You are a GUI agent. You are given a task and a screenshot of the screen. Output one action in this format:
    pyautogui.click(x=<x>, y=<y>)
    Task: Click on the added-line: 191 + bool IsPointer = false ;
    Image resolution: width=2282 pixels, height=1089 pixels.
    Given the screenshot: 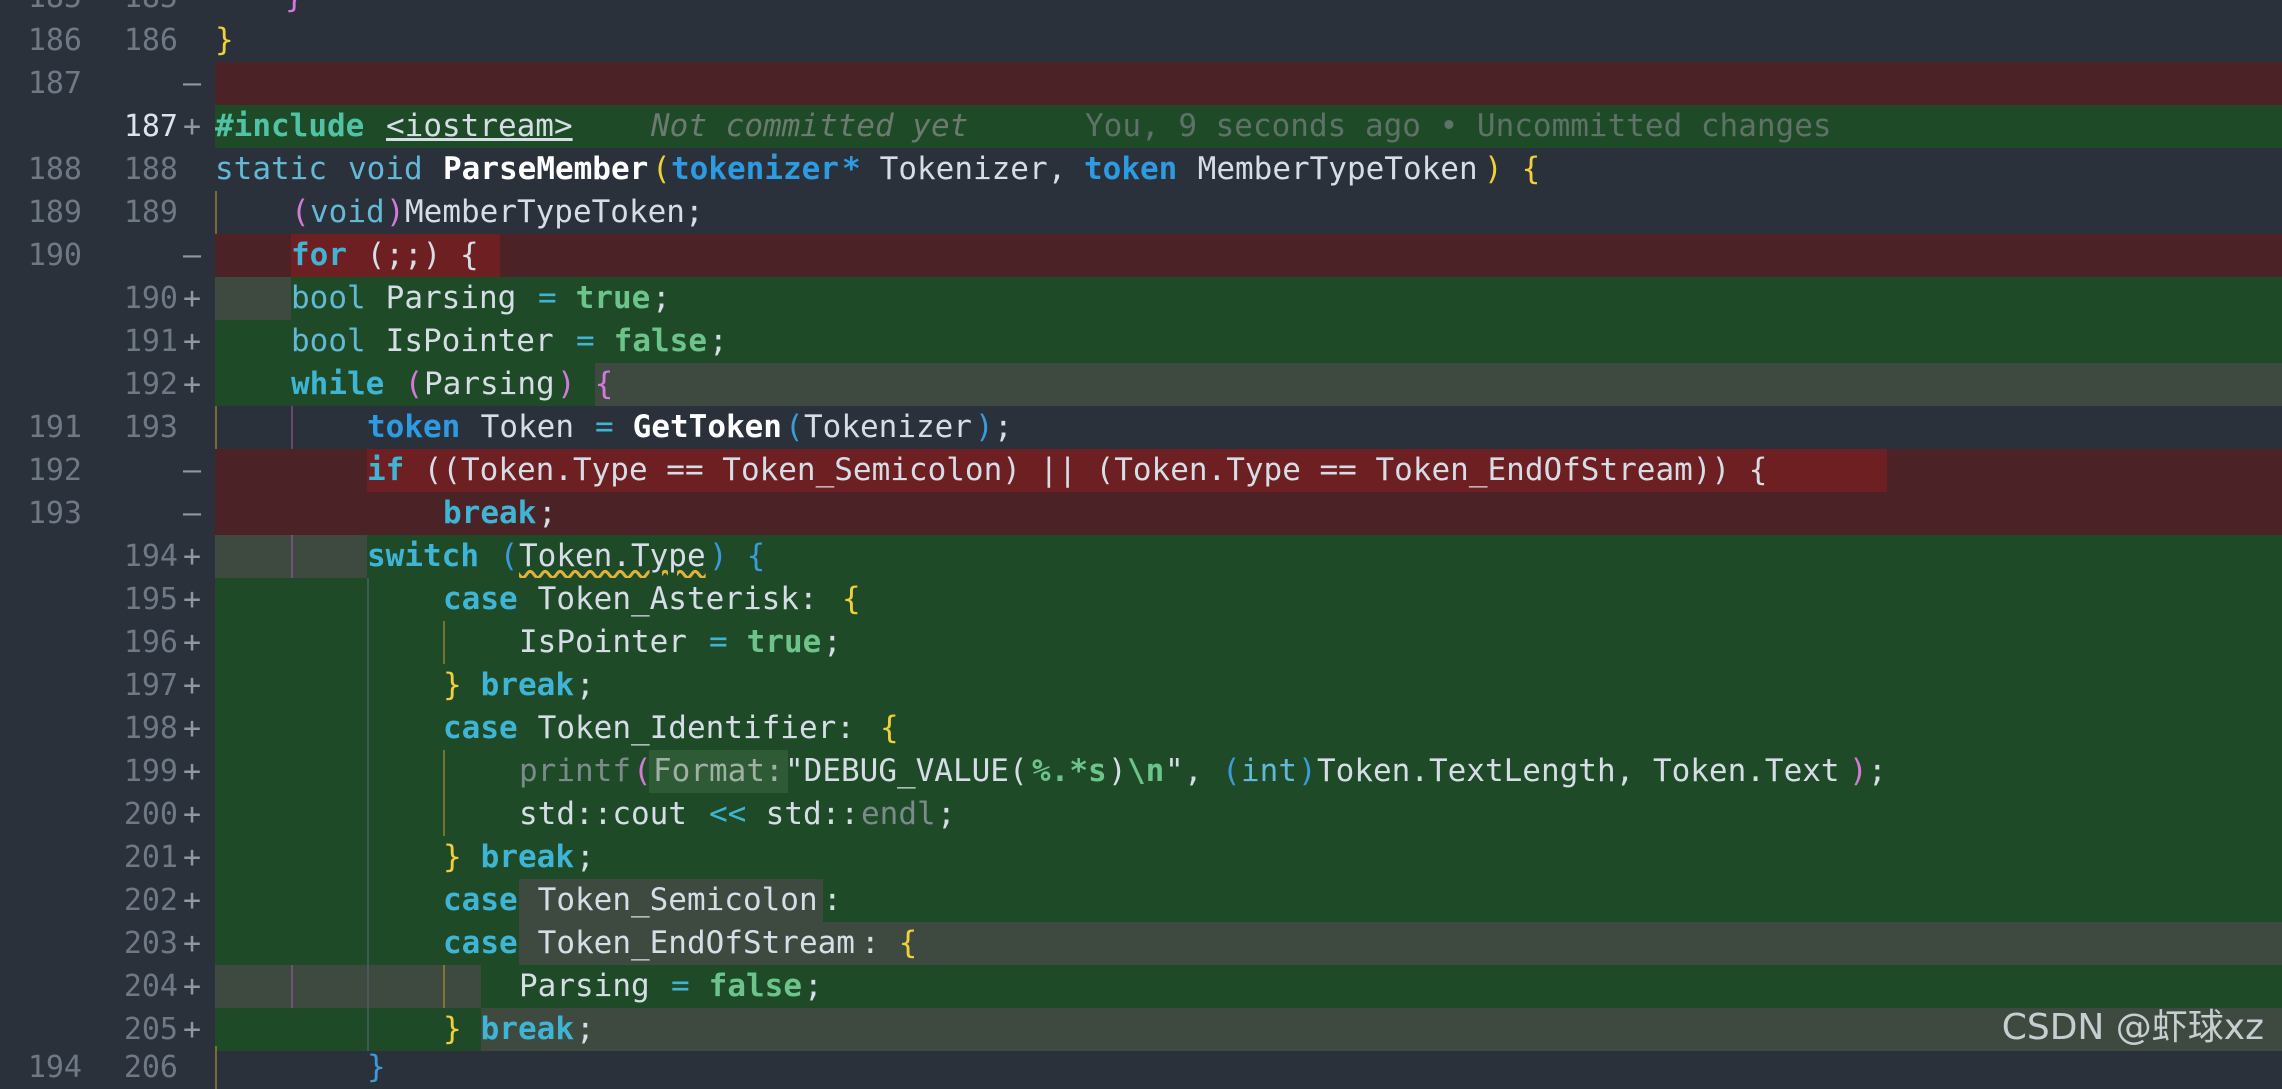 What is the action you would take?
    pyautogui.click(x=1141, y=341)
    